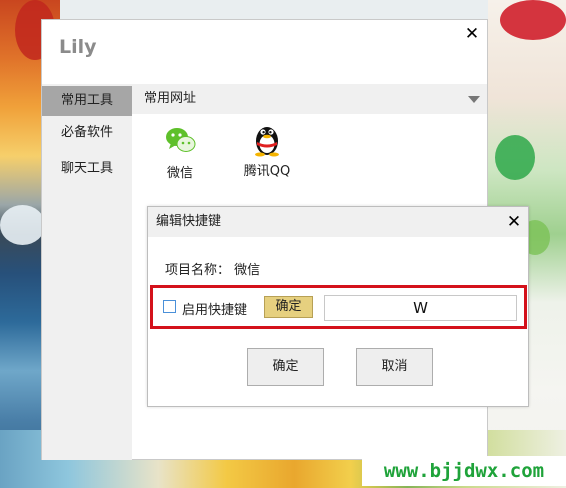  What do you see at coordinates (87, 101) in the screenshot?
I see `sidebar-item-common-tools: 常用工具` at bounding box center [87, 101].